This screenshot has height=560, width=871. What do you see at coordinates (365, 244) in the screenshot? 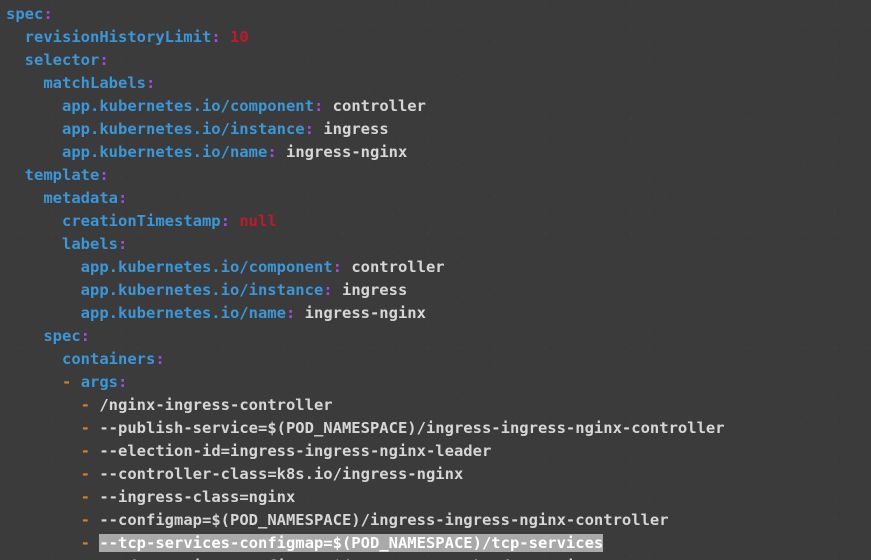
I see `code-line: labels:` at bounding box center [365, 244].